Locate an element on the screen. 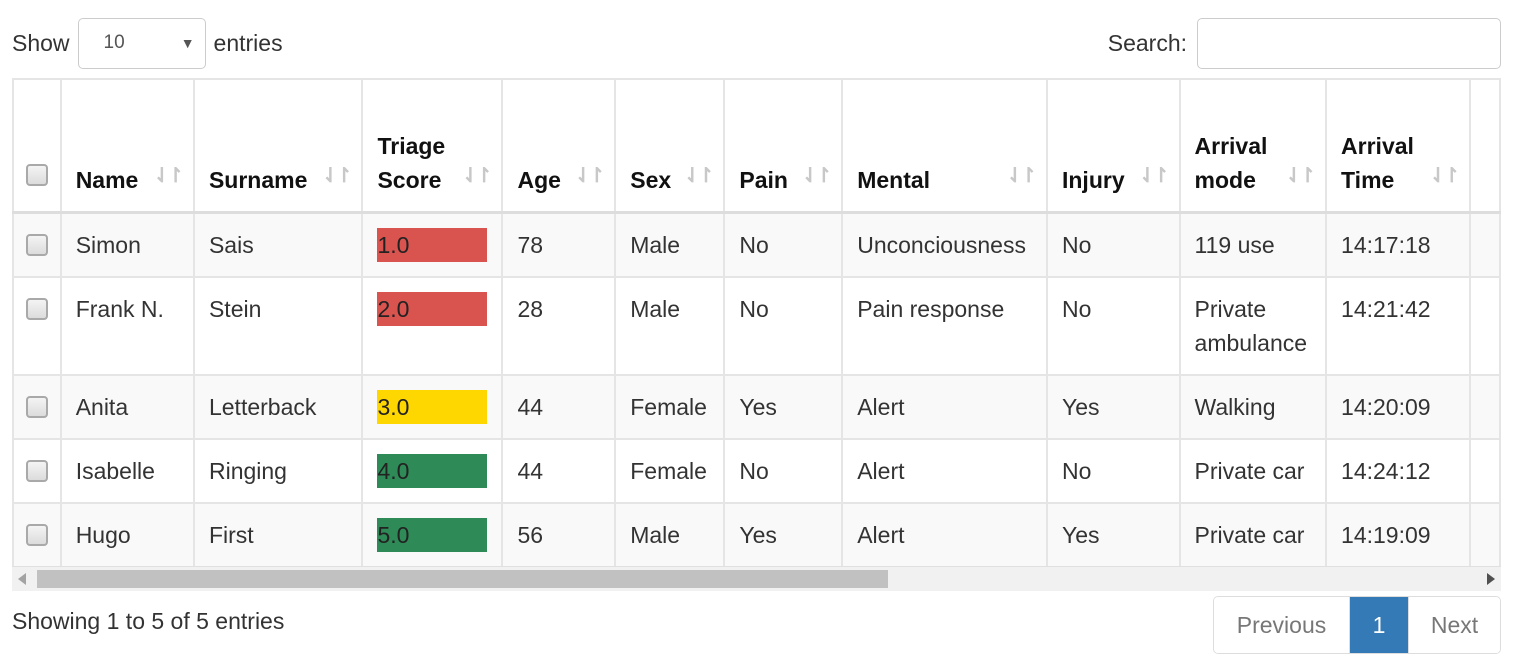  cell-injury-text: No is located at coordinates (1076, 470).